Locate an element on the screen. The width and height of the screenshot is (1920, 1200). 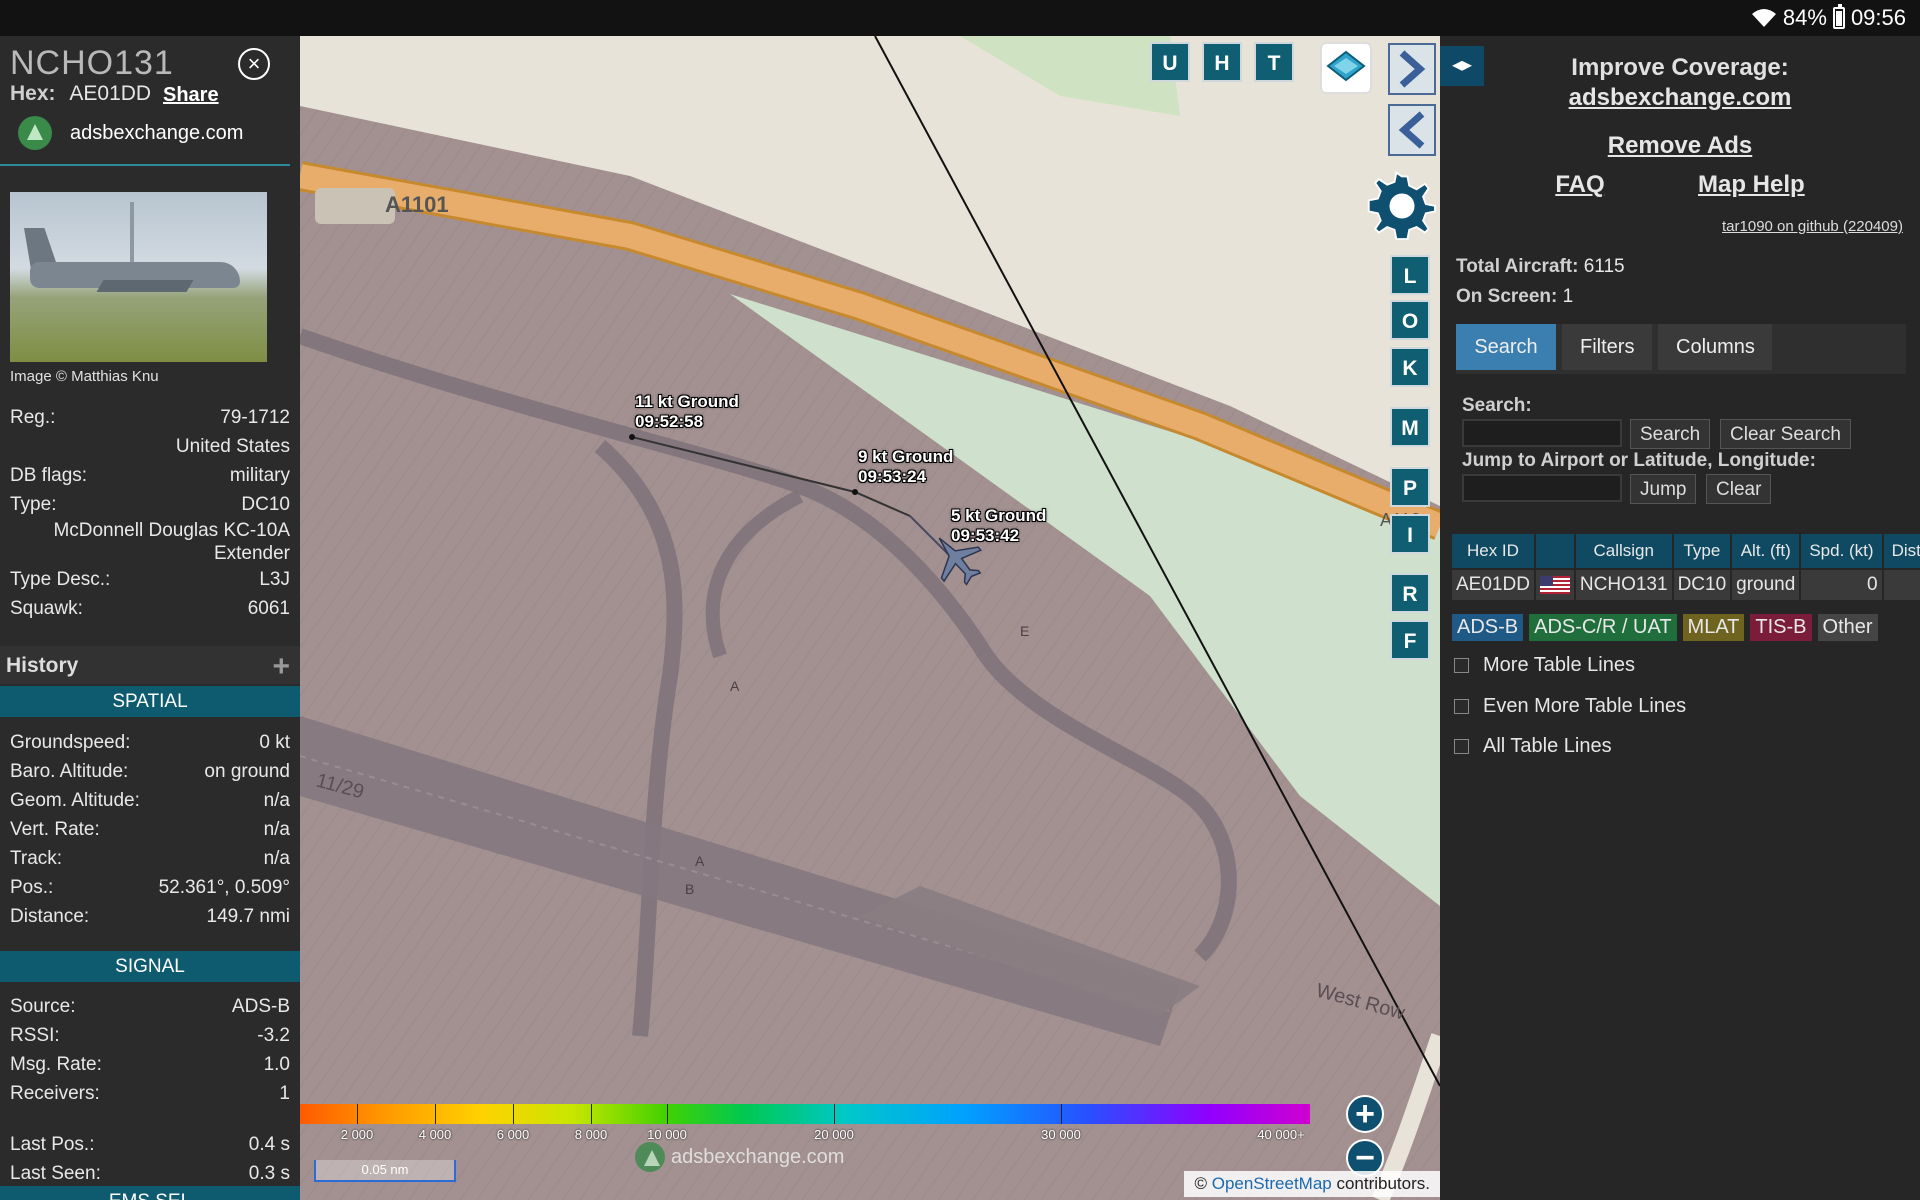
improve-coverage-link: adsbexchange.com is located at coordinates (1680, 97).